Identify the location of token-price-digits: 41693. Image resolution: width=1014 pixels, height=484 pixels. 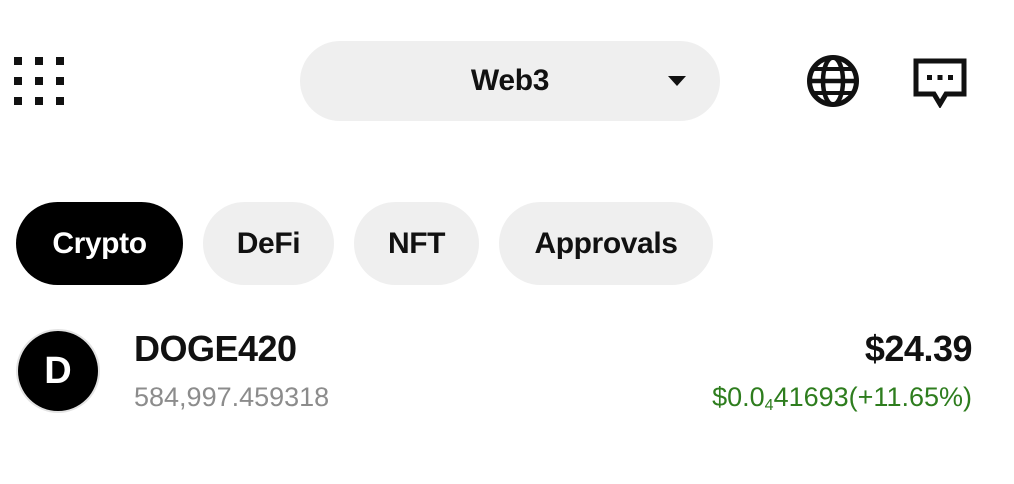
(811, 397).